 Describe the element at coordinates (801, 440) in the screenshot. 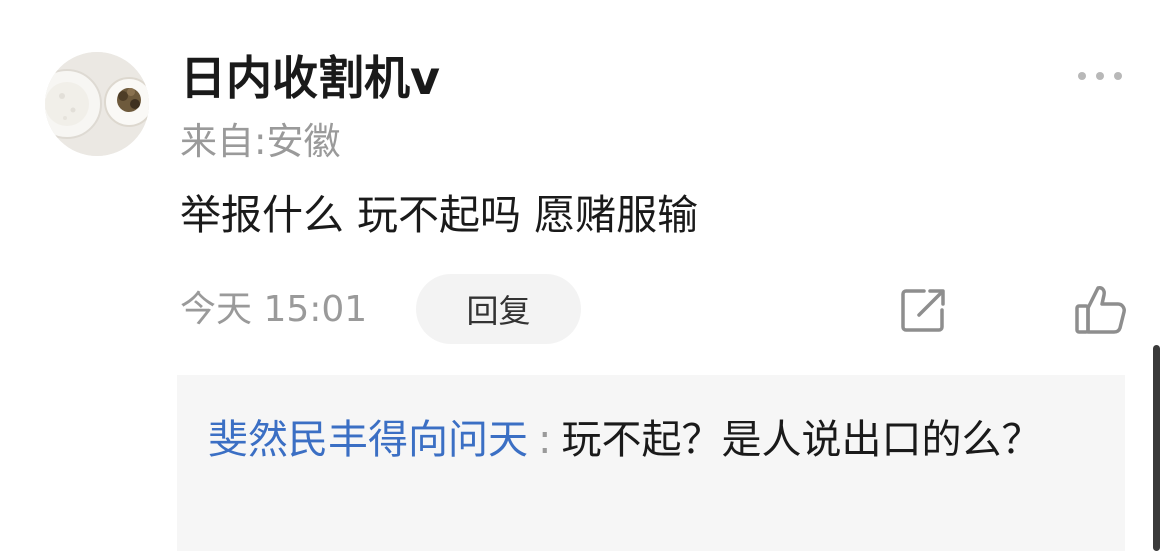

I see `reply-content: 玩不起？是人说出口的么？` at that location.